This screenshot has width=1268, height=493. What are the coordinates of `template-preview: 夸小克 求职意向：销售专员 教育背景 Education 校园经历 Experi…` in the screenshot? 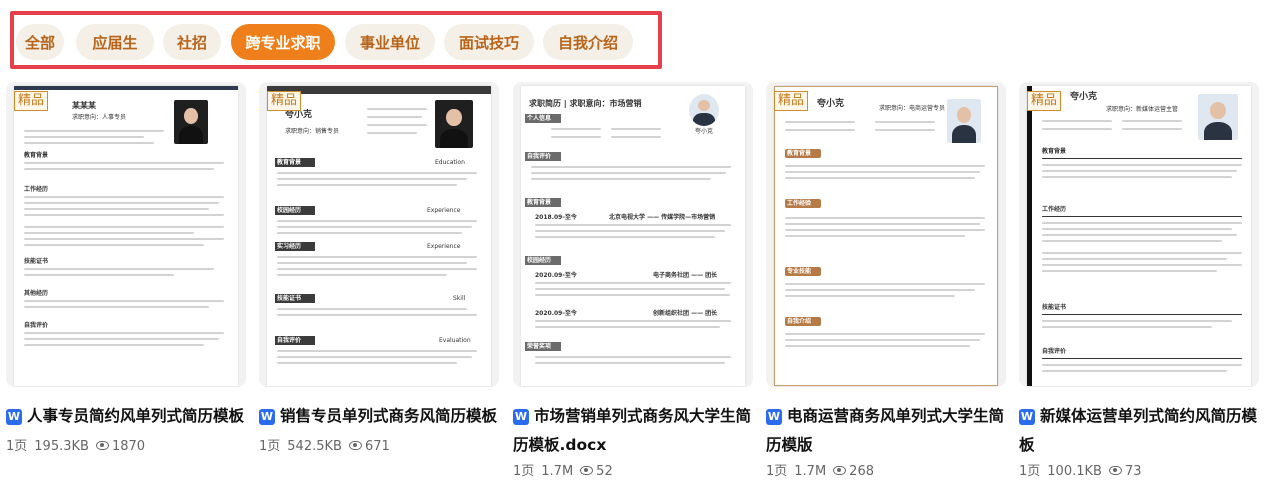 It's located at (379, 234).